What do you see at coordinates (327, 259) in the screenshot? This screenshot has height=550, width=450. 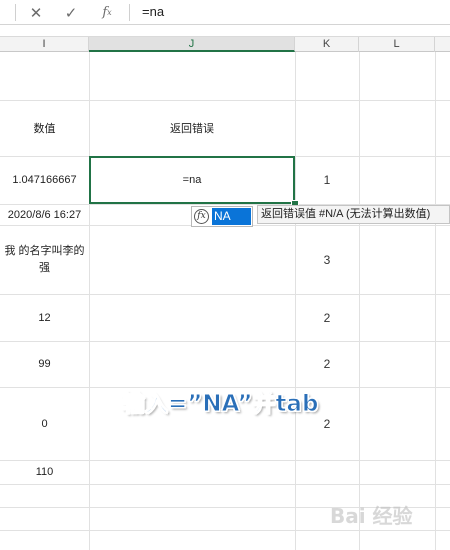 I see `cell-k-r3: 3` at bounding box center [327, 259].